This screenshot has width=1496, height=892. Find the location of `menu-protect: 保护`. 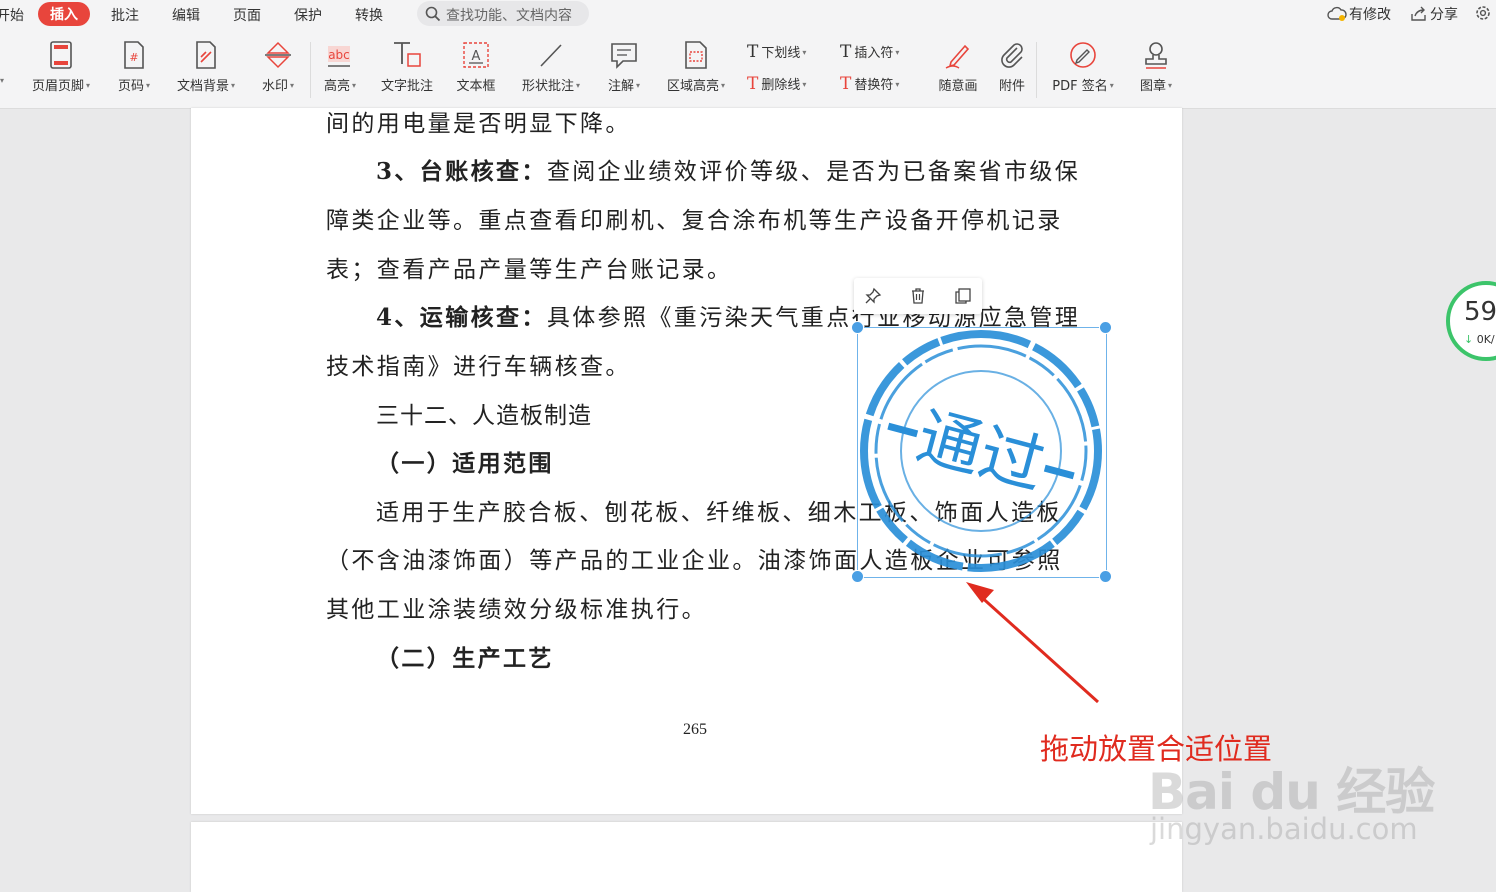

menu-protect: 保护 is located at coordinates (308, 15).